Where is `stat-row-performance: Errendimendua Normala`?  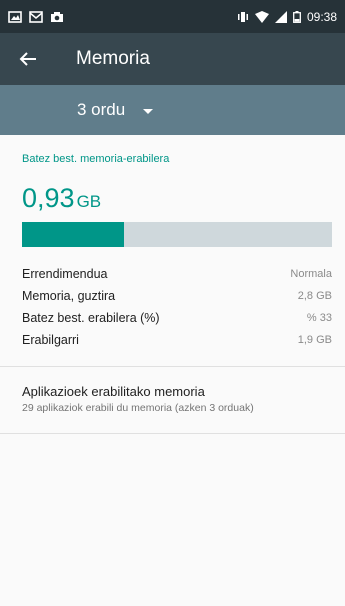
stat-row-performance: Errendimendua Normala is located at coordinates (177, 274).